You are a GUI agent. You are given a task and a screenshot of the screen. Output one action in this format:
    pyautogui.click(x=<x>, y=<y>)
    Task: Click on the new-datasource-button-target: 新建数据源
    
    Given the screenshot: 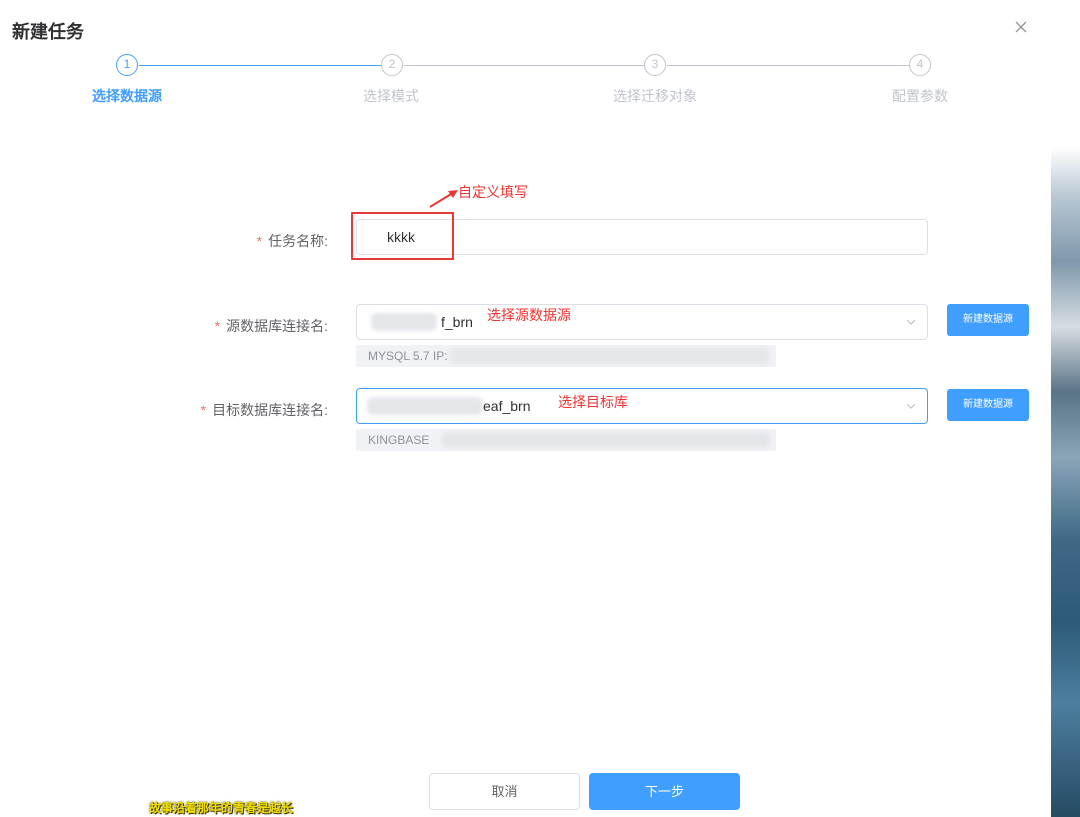 What is the action you would take?
    pyautogui.click(x=988, y=405)
    